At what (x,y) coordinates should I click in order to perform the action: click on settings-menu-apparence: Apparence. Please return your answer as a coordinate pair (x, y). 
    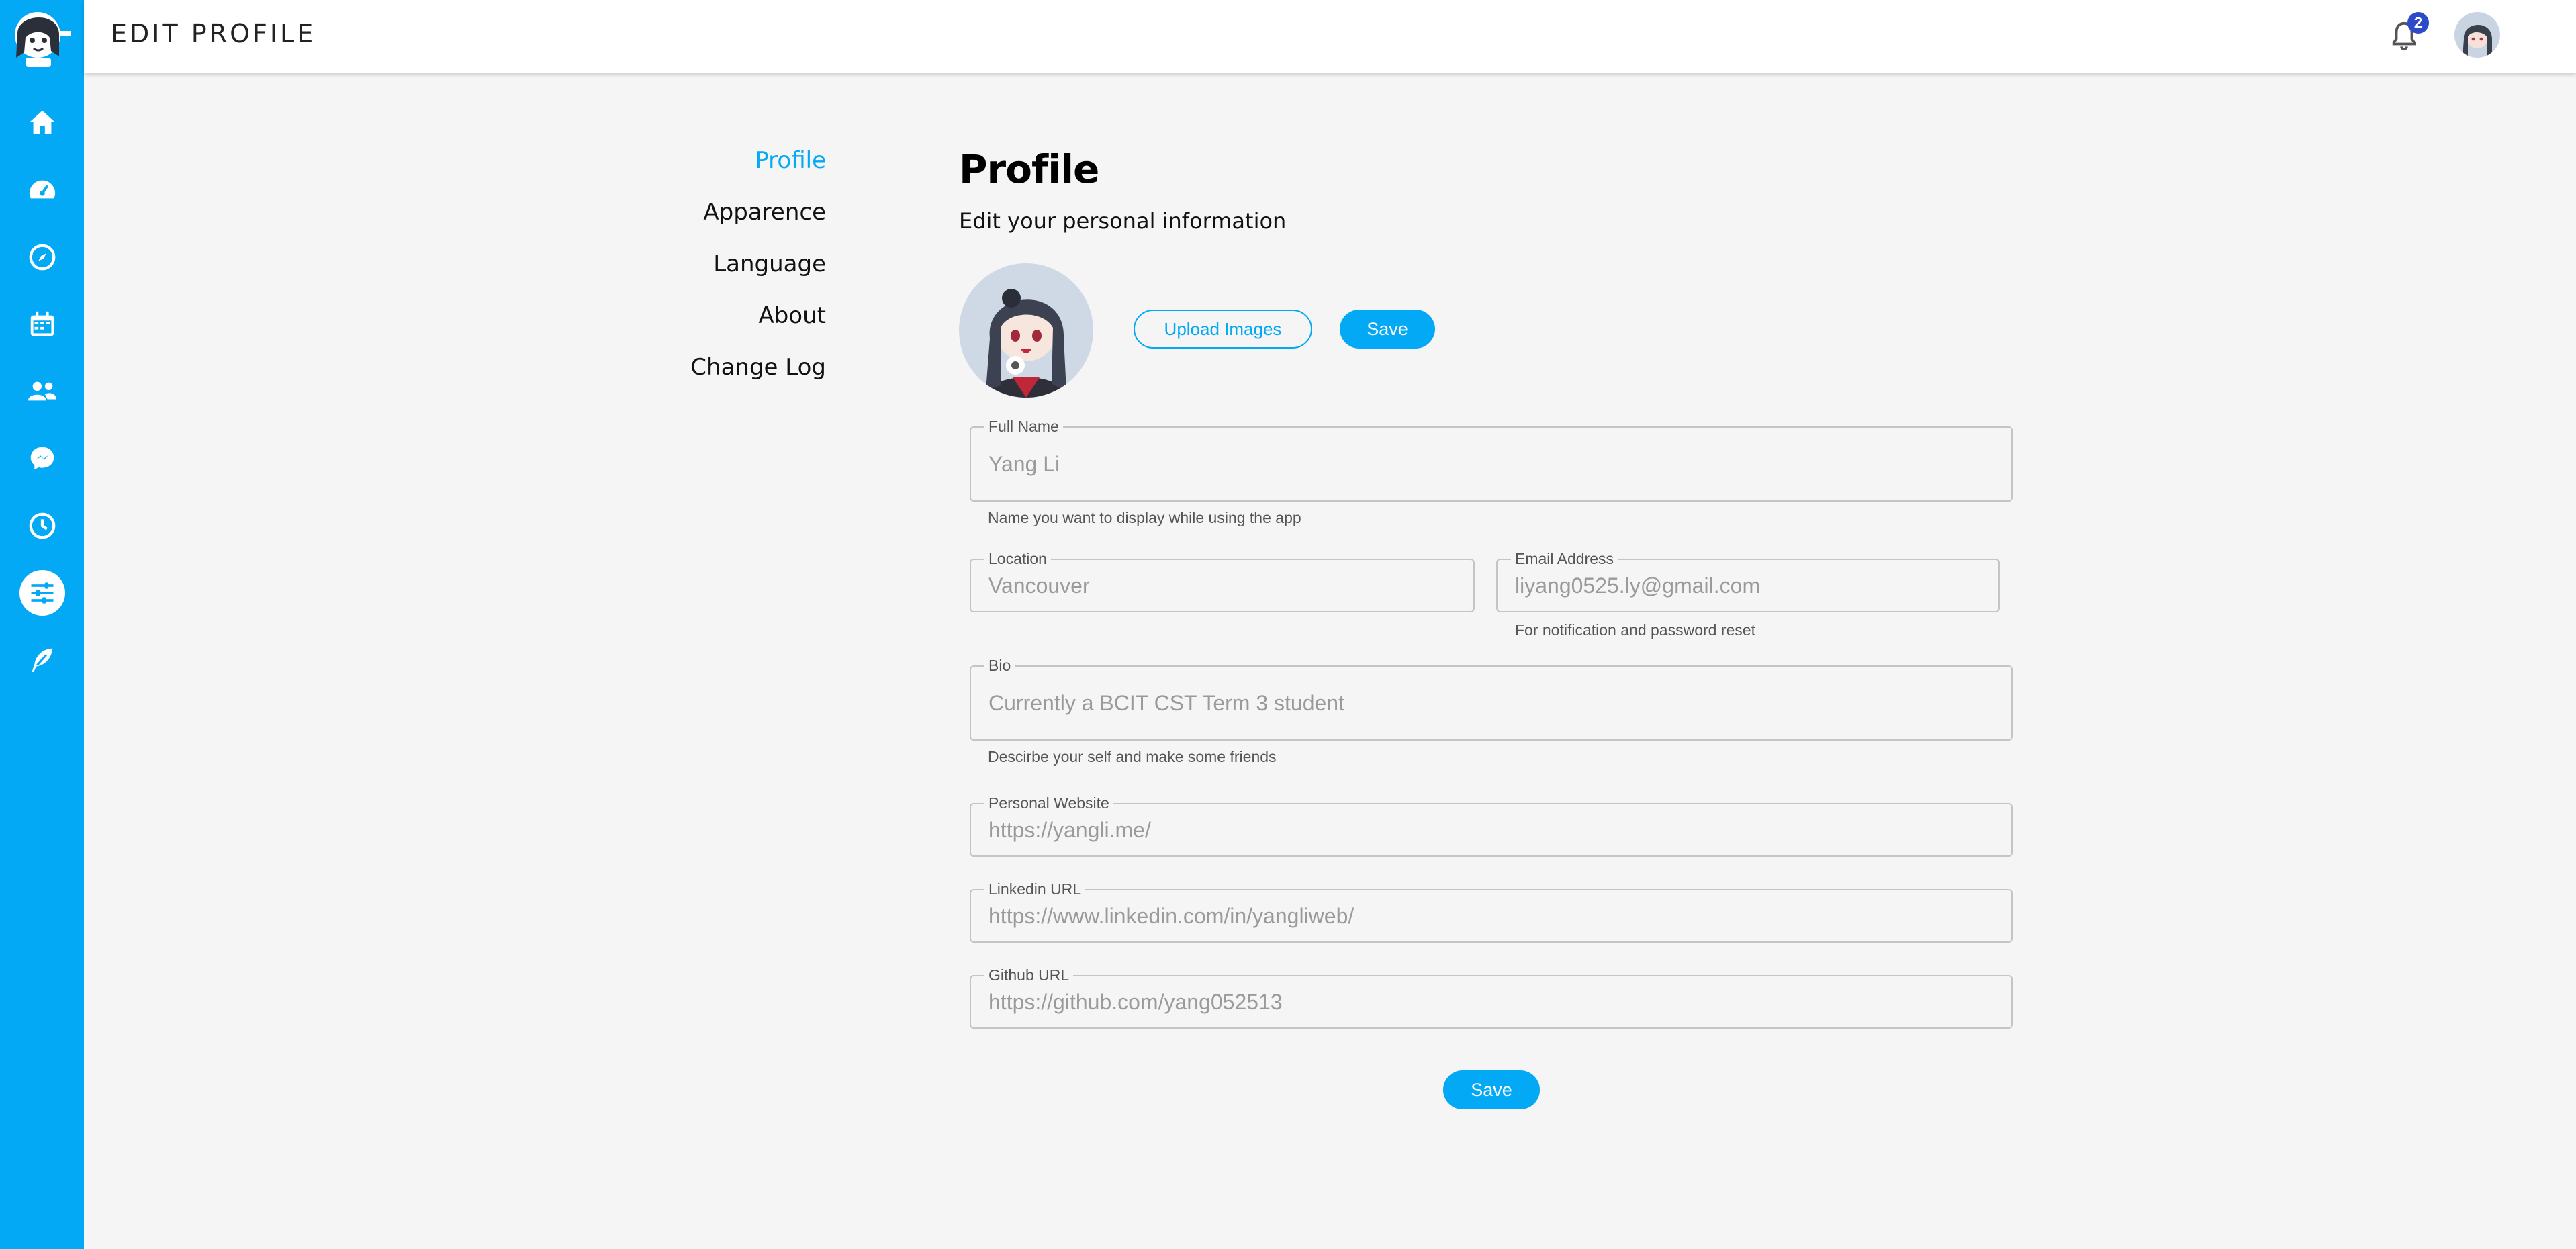
    Looking at the image, I should click on (728, 215).